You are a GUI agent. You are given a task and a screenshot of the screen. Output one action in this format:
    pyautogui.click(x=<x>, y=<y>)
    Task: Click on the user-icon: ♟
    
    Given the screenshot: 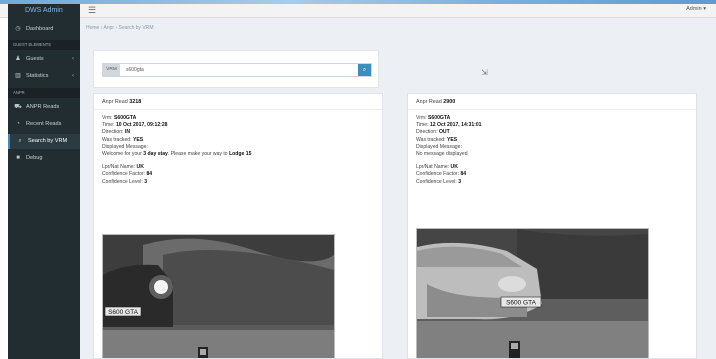 What is the action you would take?
    pyautogui.click(x=18, y=59)
    